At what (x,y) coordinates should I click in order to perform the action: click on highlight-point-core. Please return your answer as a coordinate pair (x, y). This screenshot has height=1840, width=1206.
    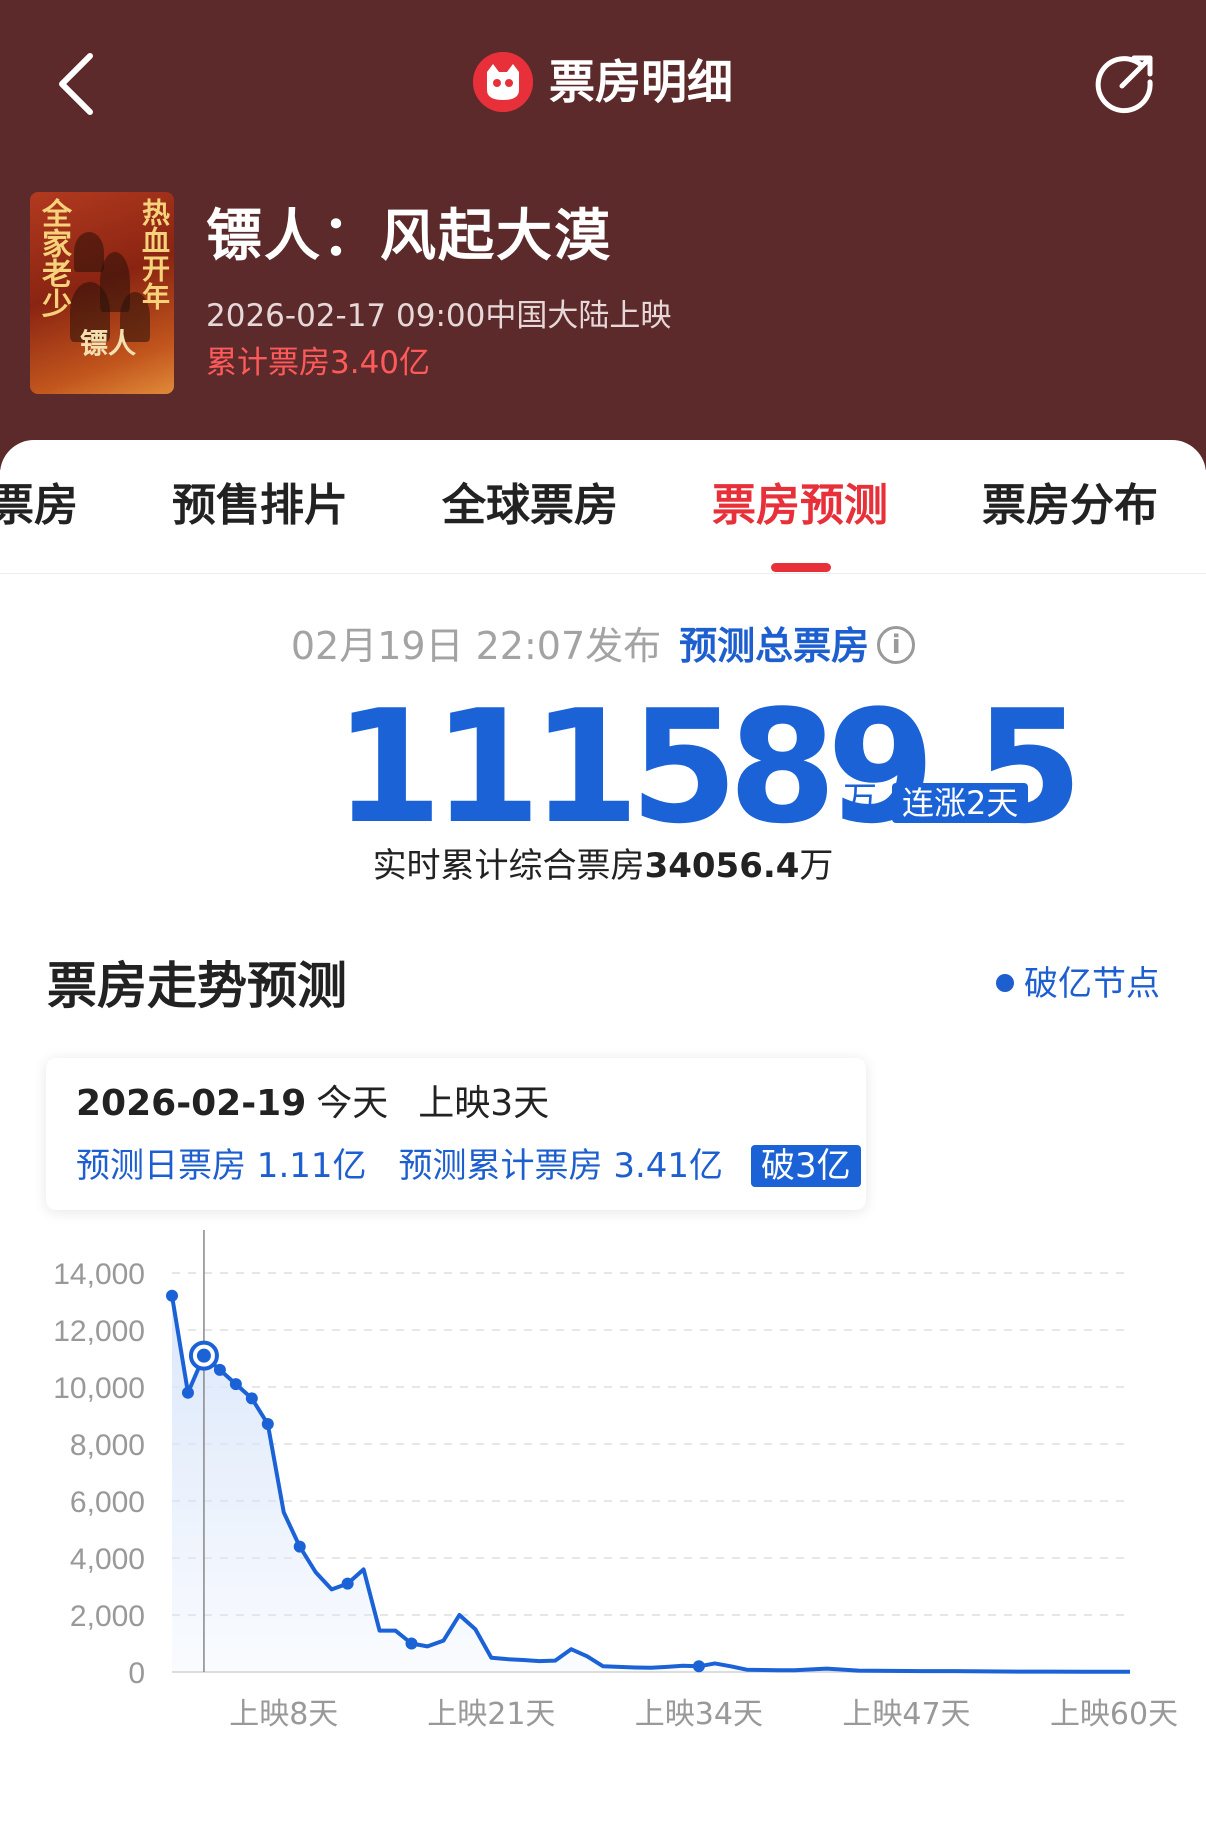
    Looking at the image, I should click on (203, 1355).